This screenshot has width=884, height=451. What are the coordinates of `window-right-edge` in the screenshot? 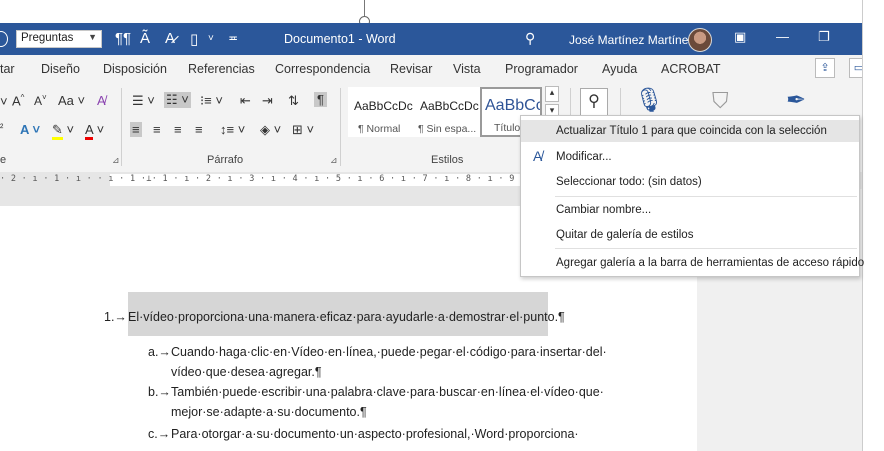 It's located at (873, 225).